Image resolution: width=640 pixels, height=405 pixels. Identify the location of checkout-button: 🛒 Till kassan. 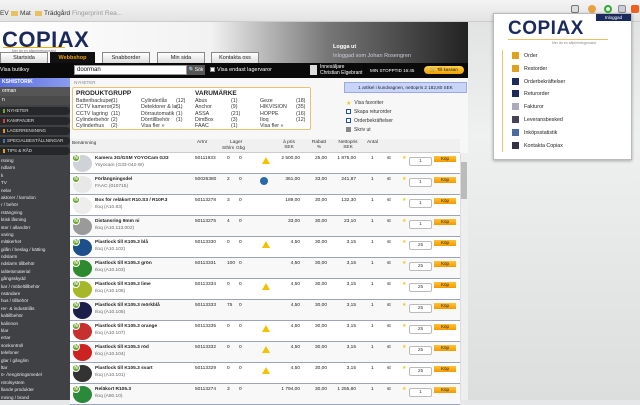
(444, 70).